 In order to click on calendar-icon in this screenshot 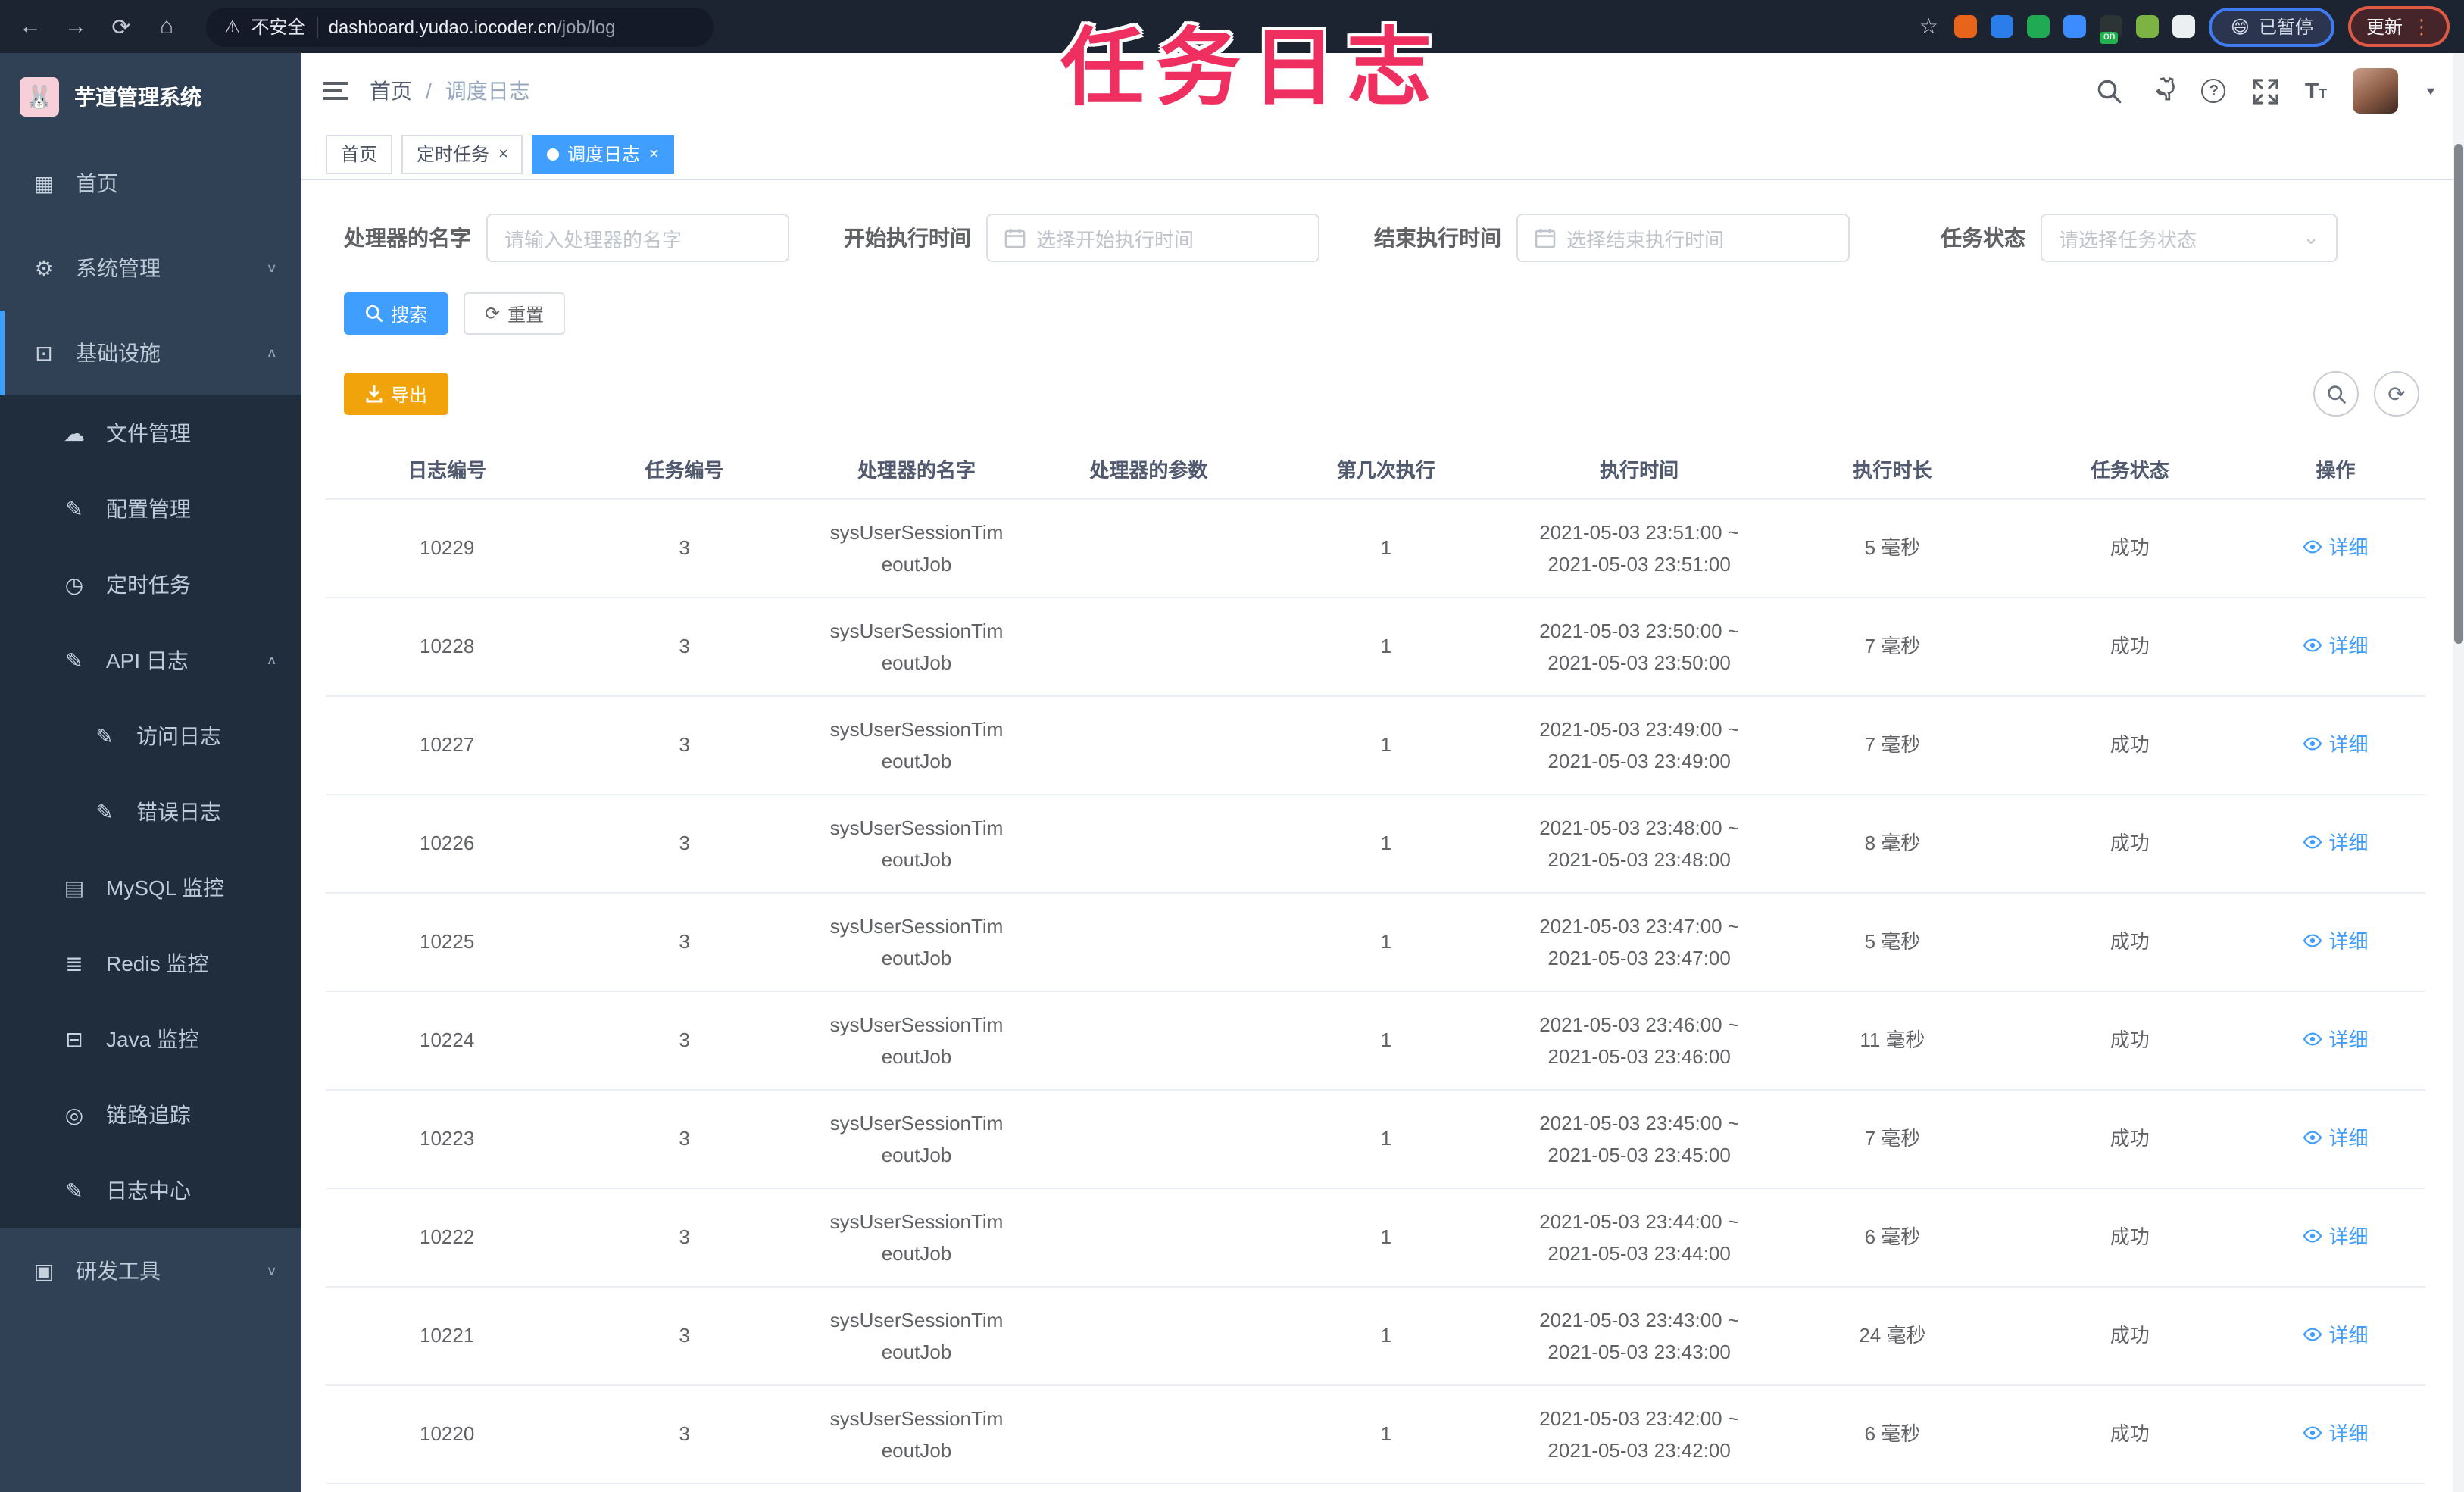, I will do `click(1015, 238)`.